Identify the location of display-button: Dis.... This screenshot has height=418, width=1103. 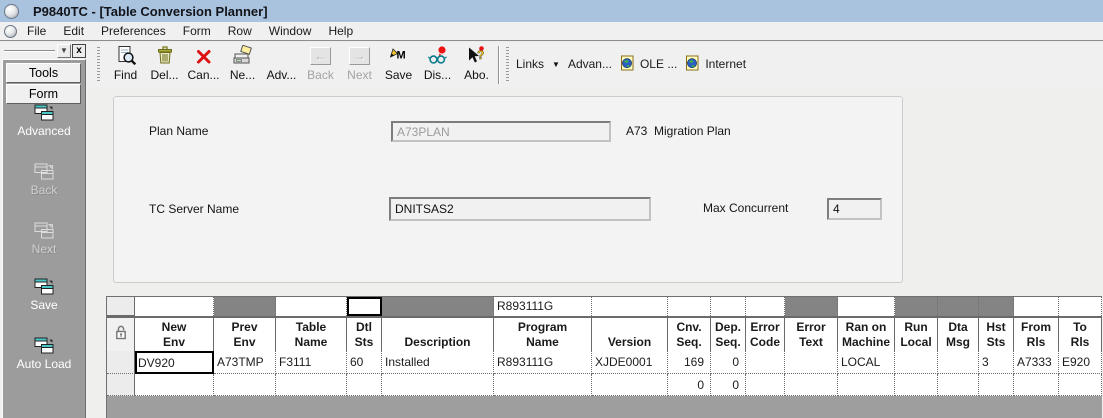
(437, 64).